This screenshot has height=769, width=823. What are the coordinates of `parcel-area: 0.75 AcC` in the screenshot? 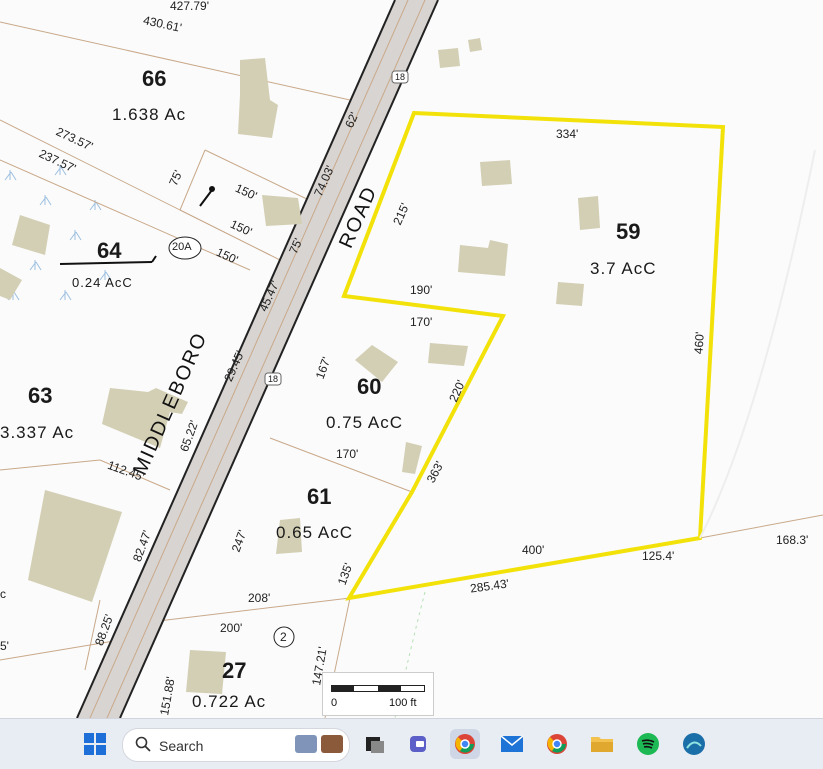 It's located at (364, 422).